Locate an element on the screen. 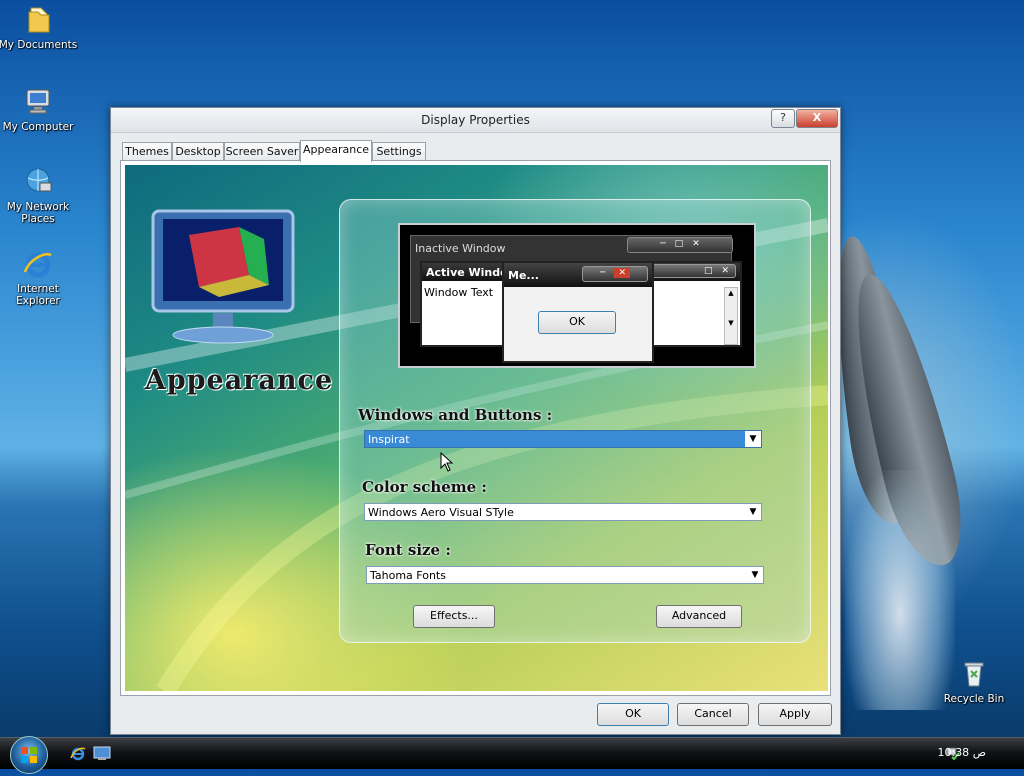  preview-ok-button: OK is located at coordinates (577, 322).